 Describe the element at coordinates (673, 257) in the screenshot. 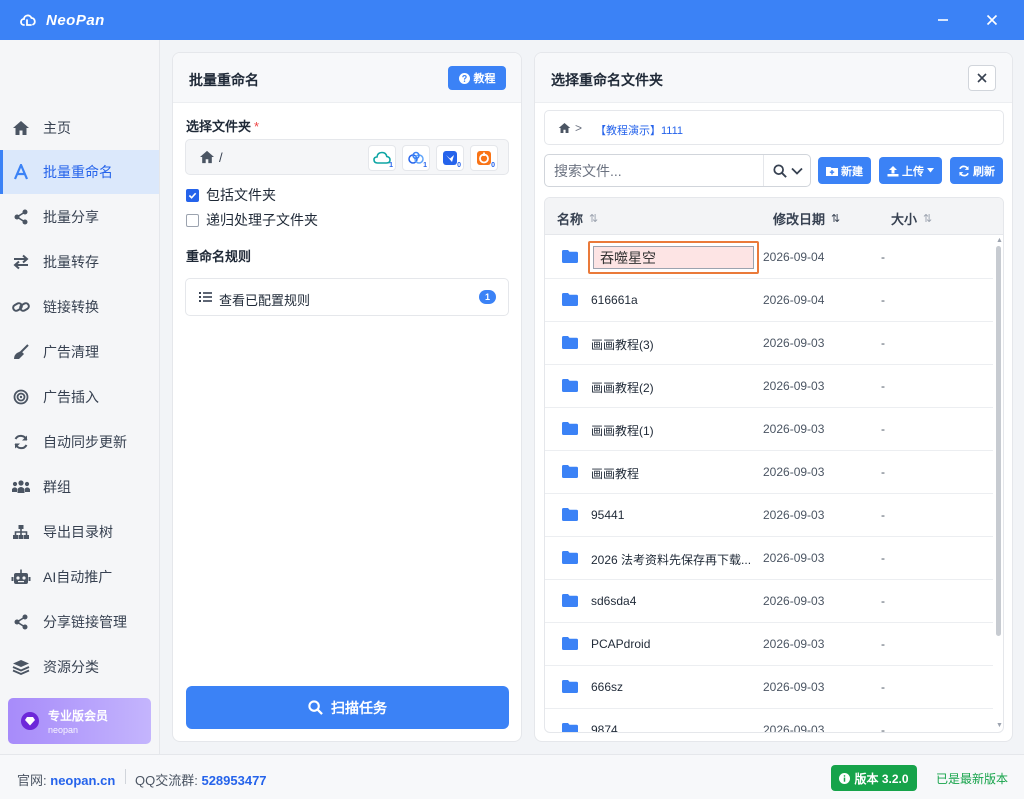

I see `rename-input` at that location.